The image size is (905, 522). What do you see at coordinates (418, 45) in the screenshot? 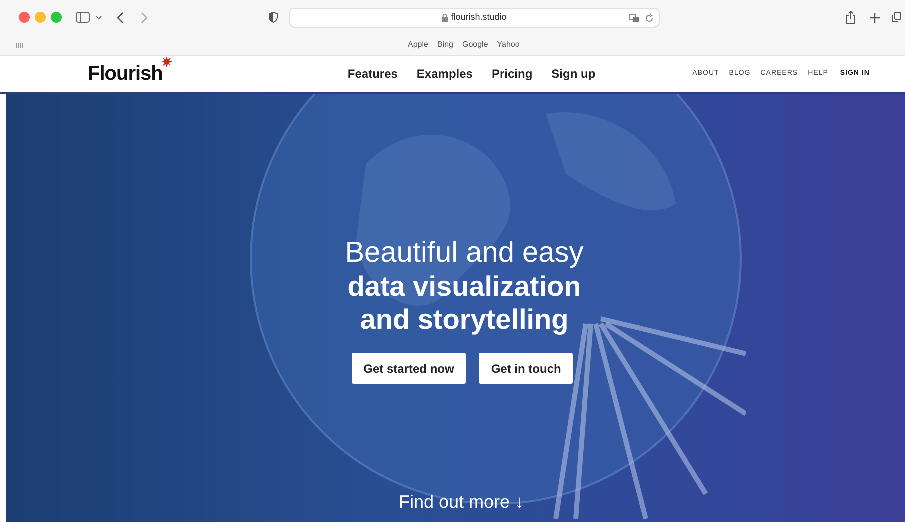
I see `favorite-link: Apple` at bounding box center [418, 45].